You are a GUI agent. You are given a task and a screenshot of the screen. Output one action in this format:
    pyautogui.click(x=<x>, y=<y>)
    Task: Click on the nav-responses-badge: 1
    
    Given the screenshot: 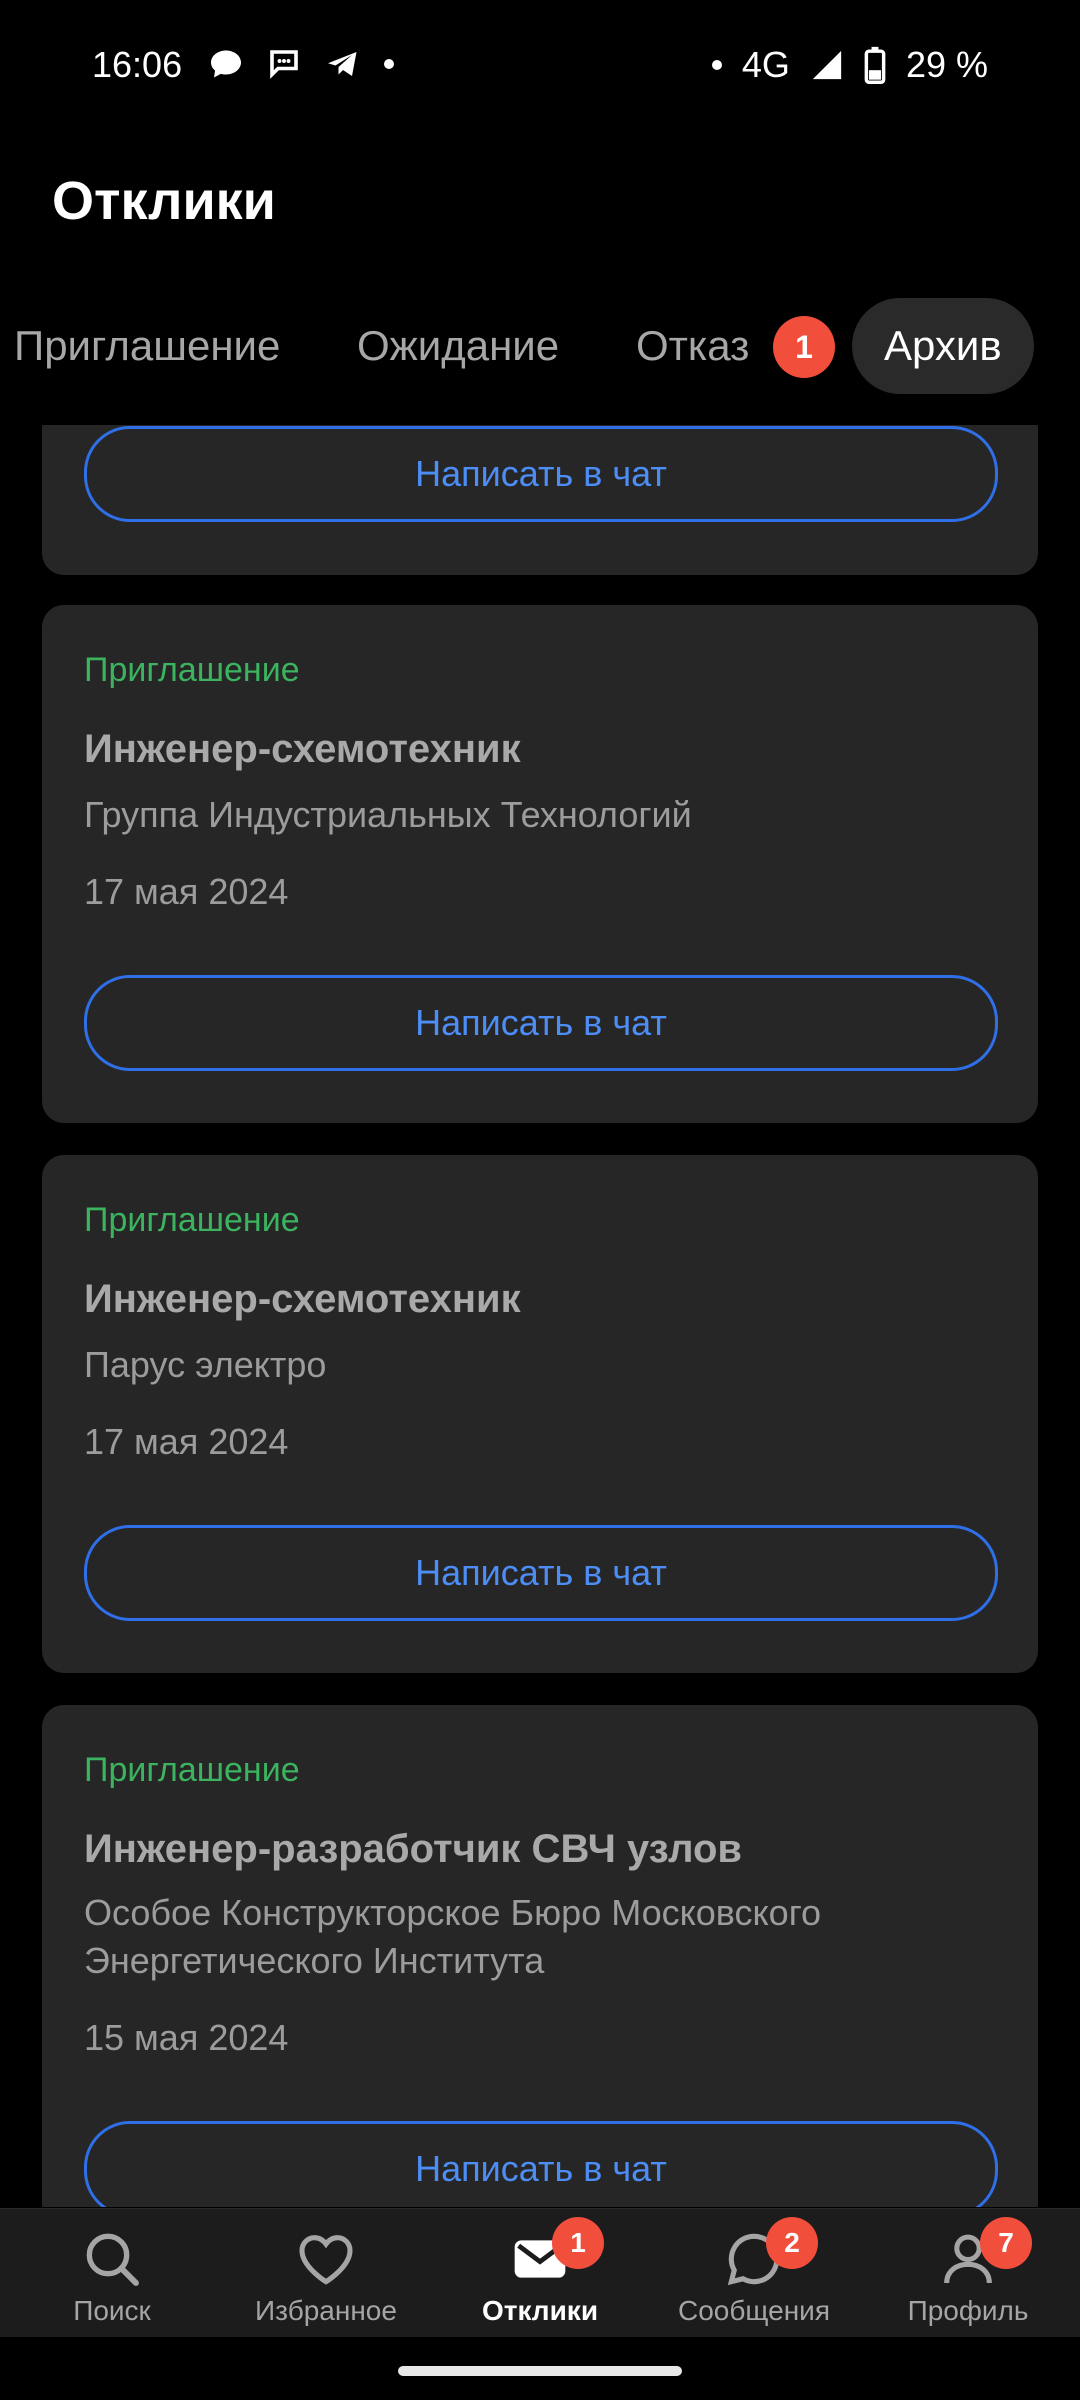 What is the action you would take?
    pyautogui.click(x=578, y=2243)
    